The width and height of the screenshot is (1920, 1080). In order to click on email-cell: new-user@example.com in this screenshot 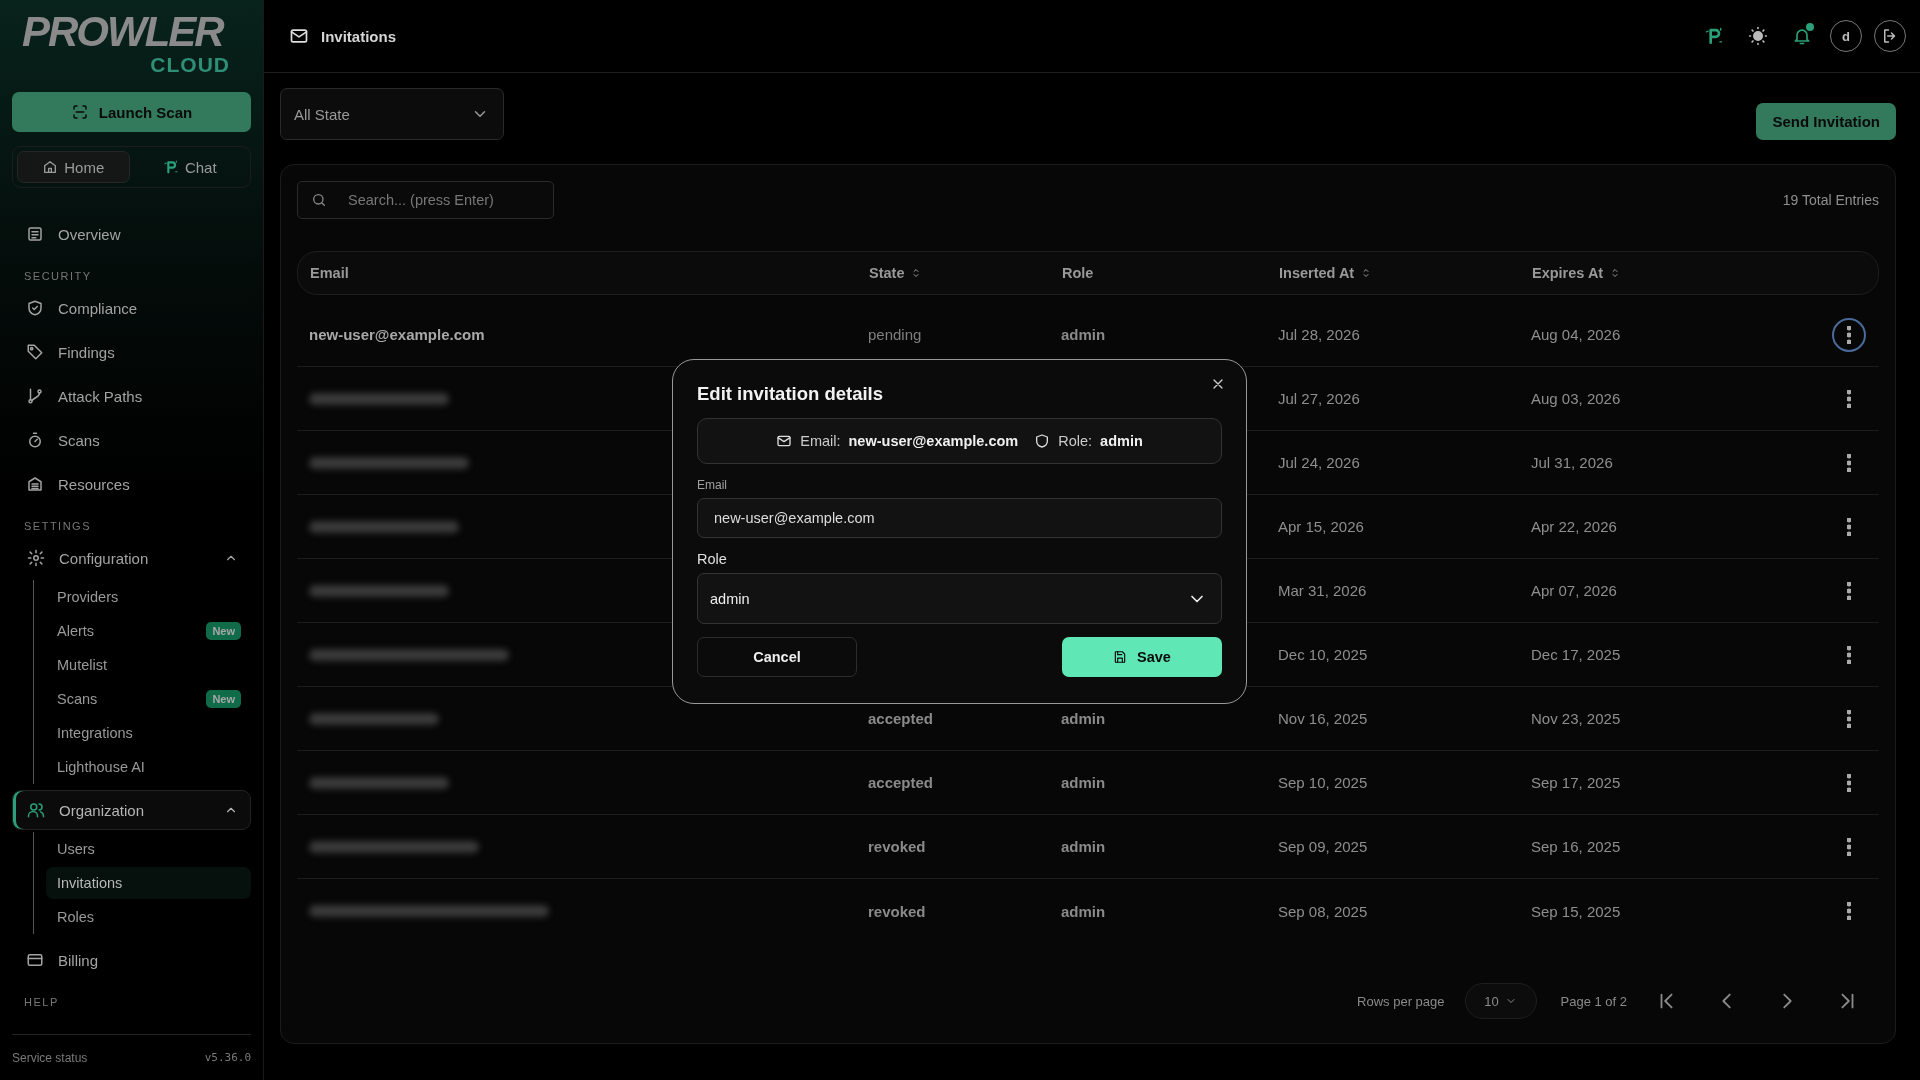, I will do `click(397, 334)`.